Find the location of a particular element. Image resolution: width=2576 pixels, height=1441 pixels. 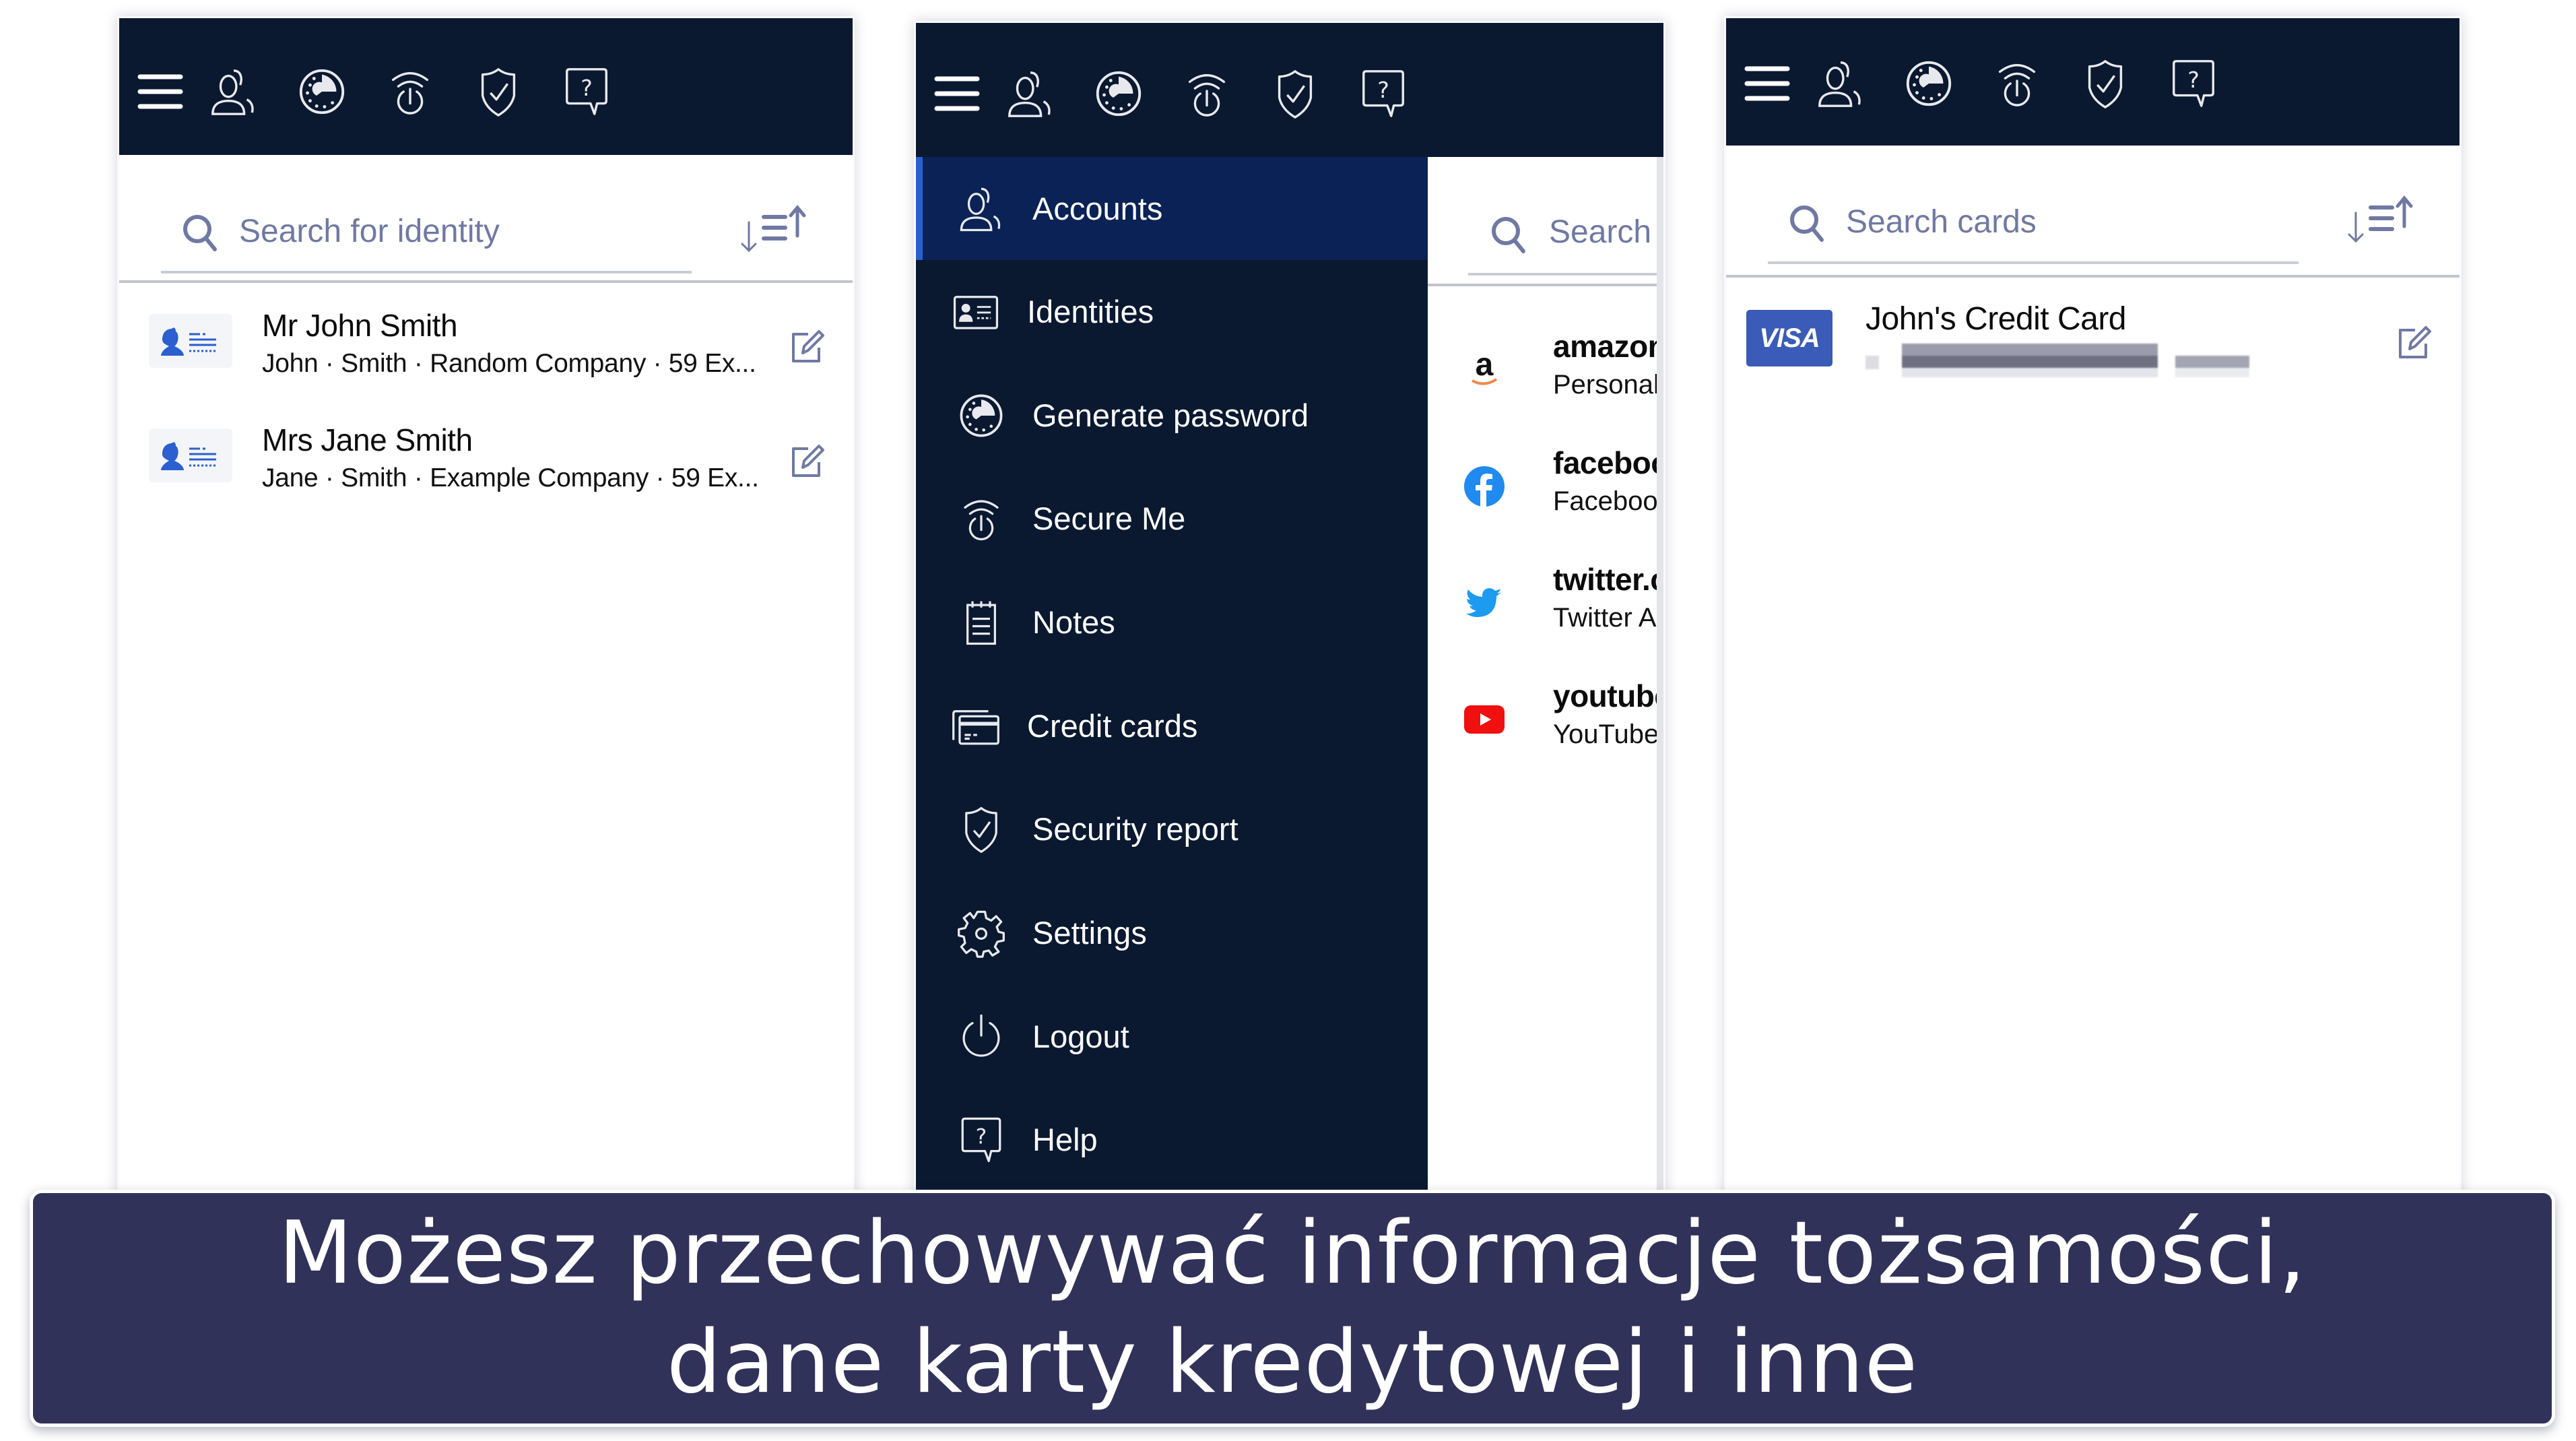

drawer-item-help: Help is located at coordinates (1172, 1139).